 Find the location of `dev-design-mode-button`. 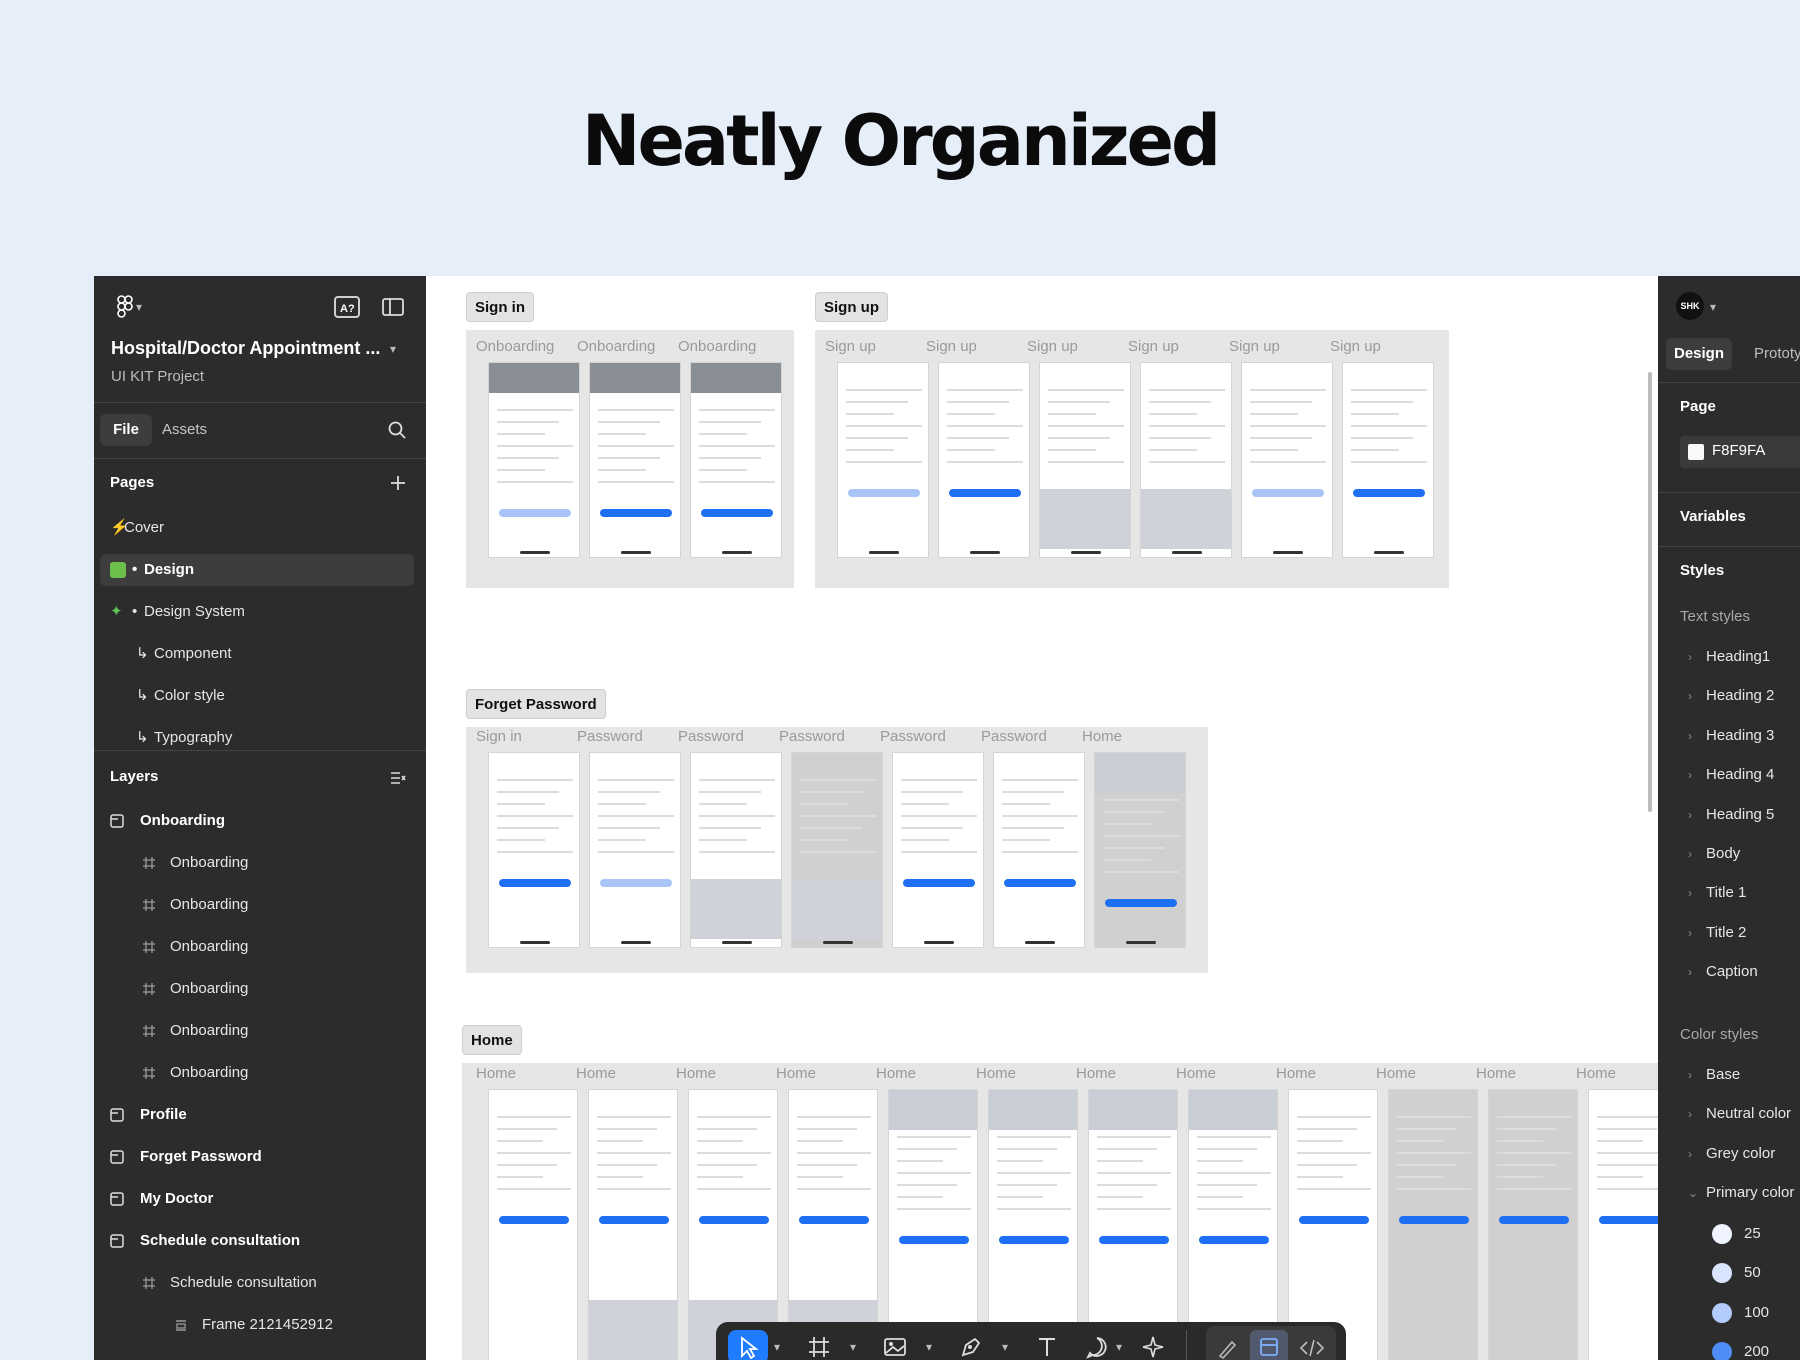

dev-design-mode-button is located at coordinates (1269, 1345).